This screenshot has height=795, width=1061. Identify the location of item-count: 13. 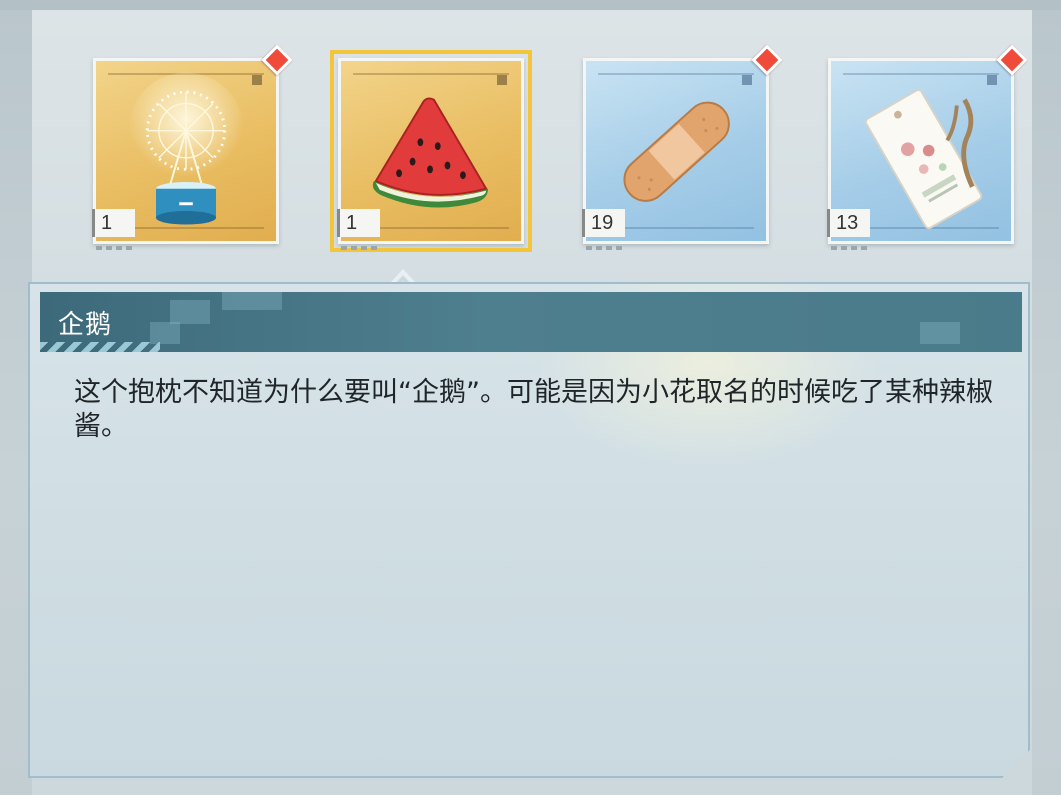
(848, 223).